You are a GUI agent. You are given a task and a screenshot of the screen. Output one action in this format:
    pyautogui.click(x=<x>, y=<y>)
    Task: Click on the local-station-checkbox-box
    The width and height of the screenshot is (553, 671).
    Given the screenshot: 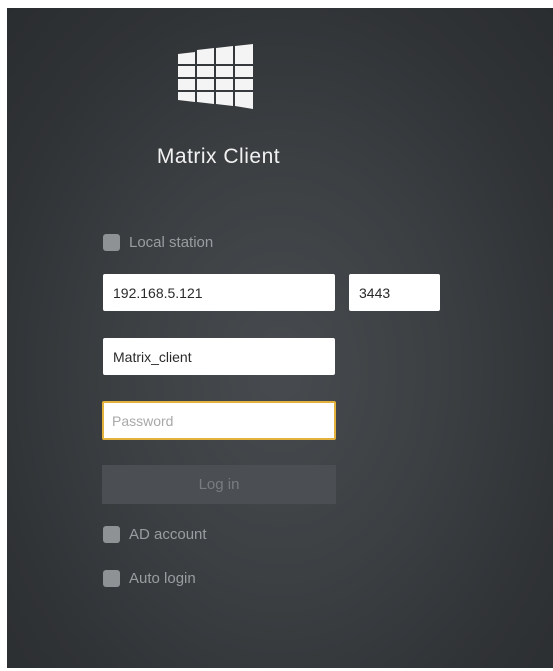 What is the action you would take?
    pyautogui.click(x=111, y=242)
    